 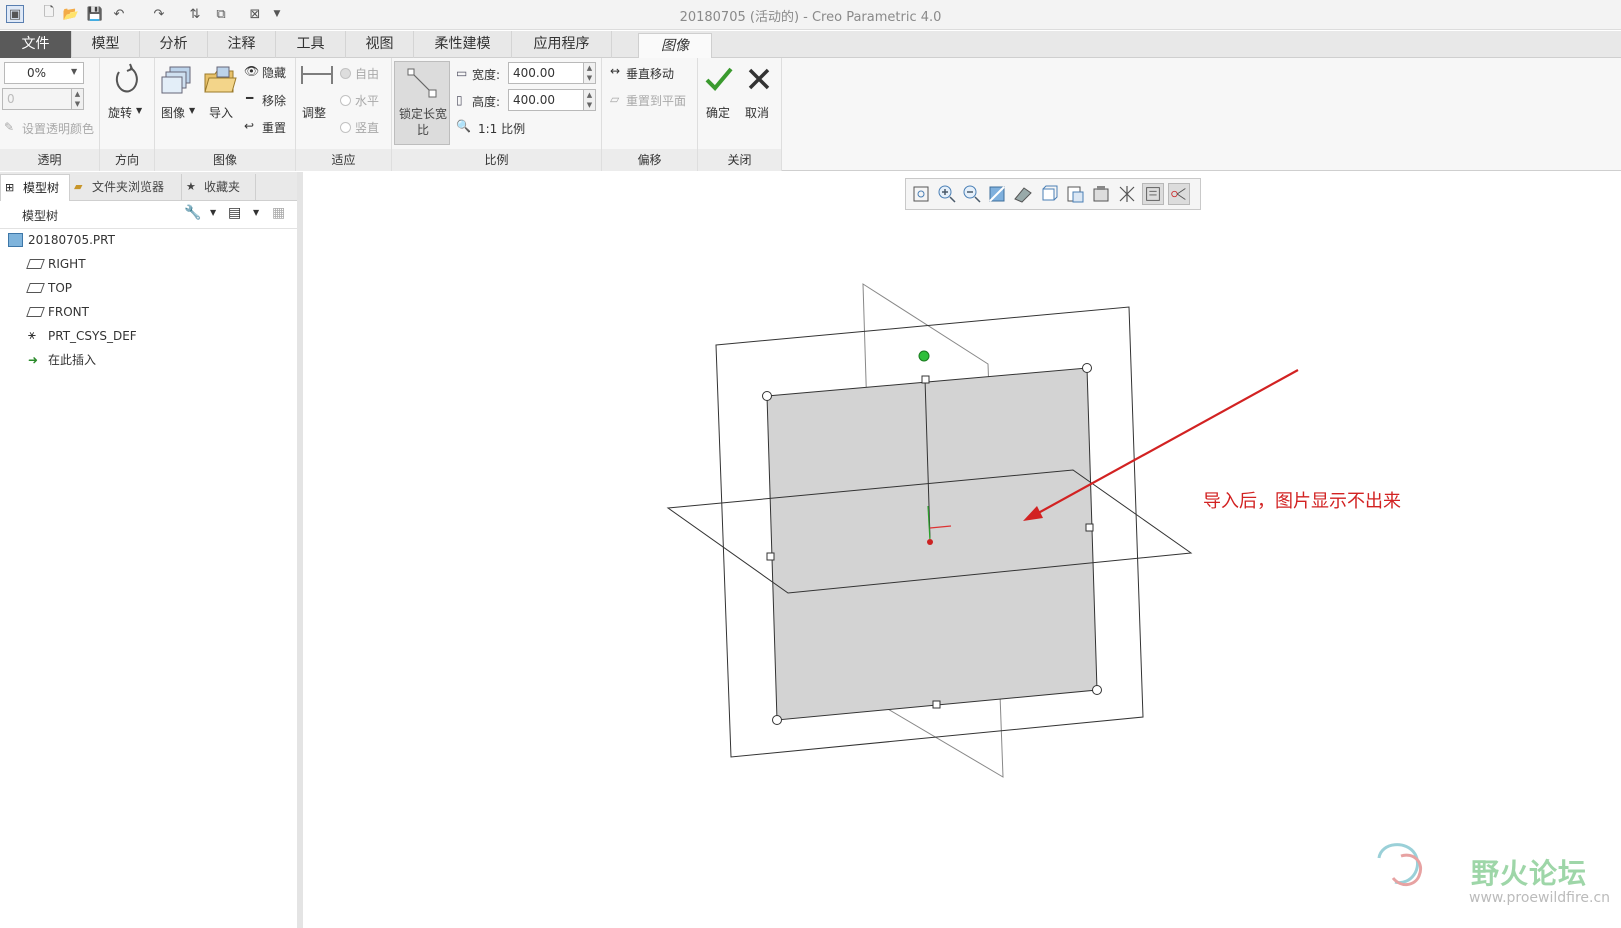 What do you see at coordinates (274, 100) in the screenshot?
I see `remove-button: 移除` at bounding box center [274, 100].